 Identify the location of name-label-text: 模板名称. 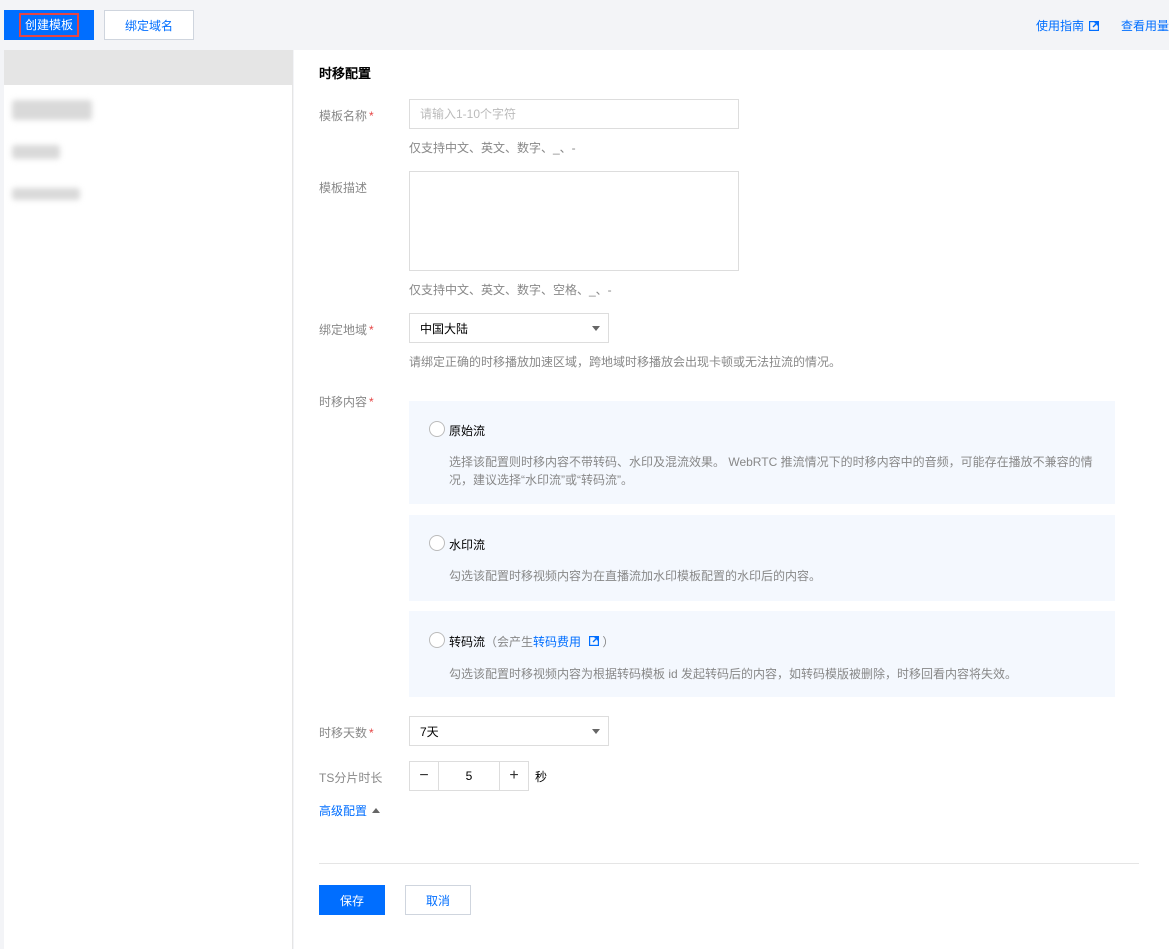
(343, 116).